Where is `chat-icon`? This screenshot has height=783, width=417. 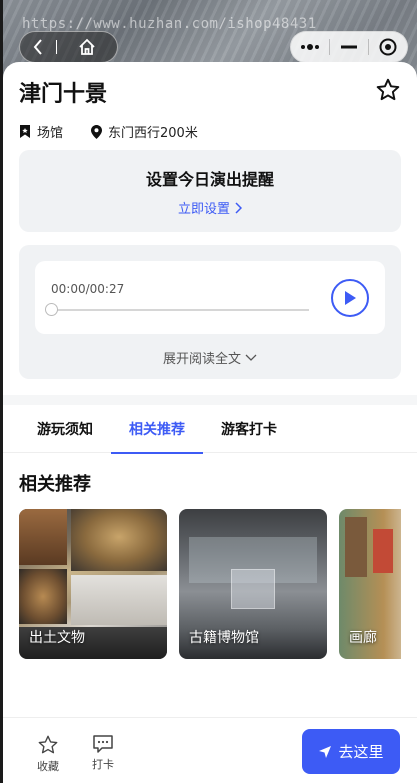 chat-icon is located at coordinates (103, 744).